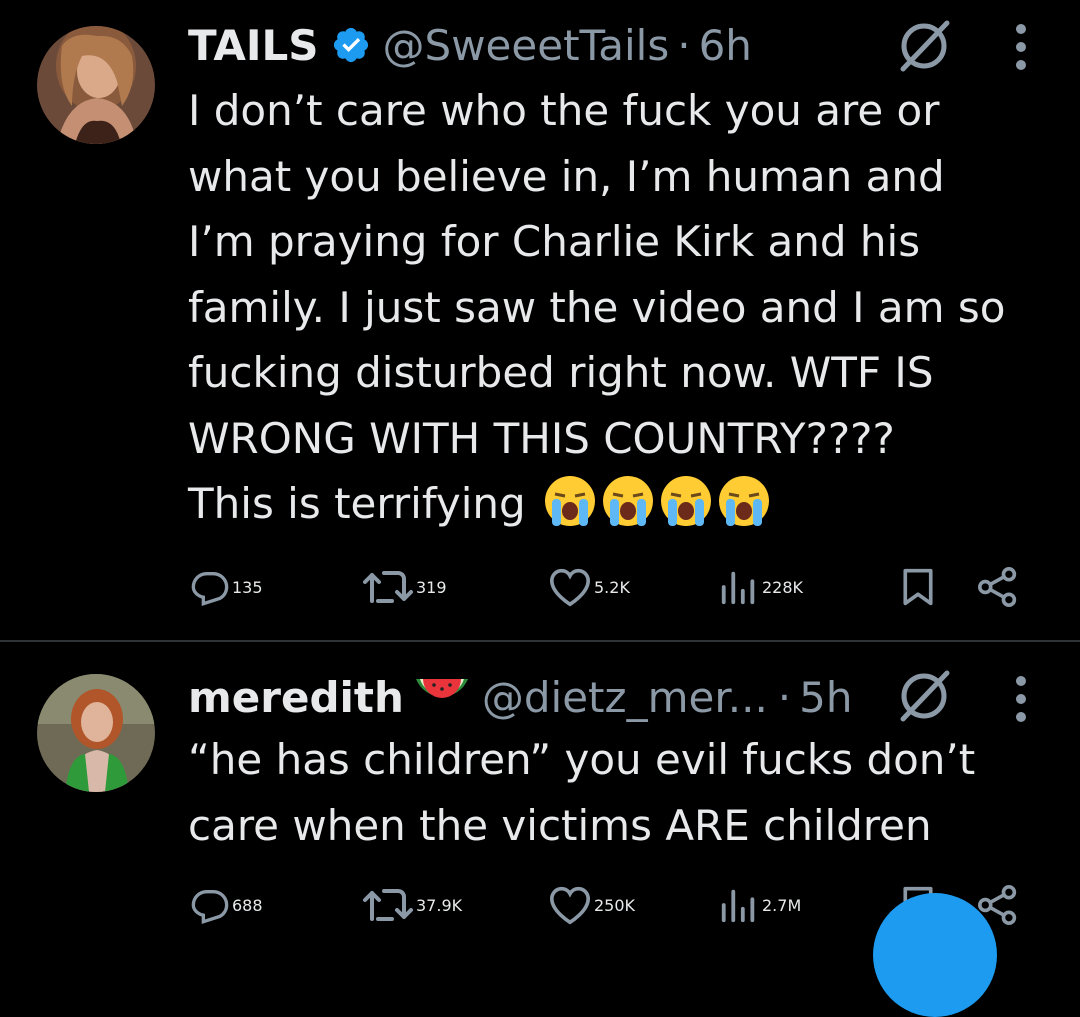 This screenshot has width=1080, height=1017. Describe the element at coordinates (759, 905) in the screenshot. I see `views-button: 2.7M` at that location.